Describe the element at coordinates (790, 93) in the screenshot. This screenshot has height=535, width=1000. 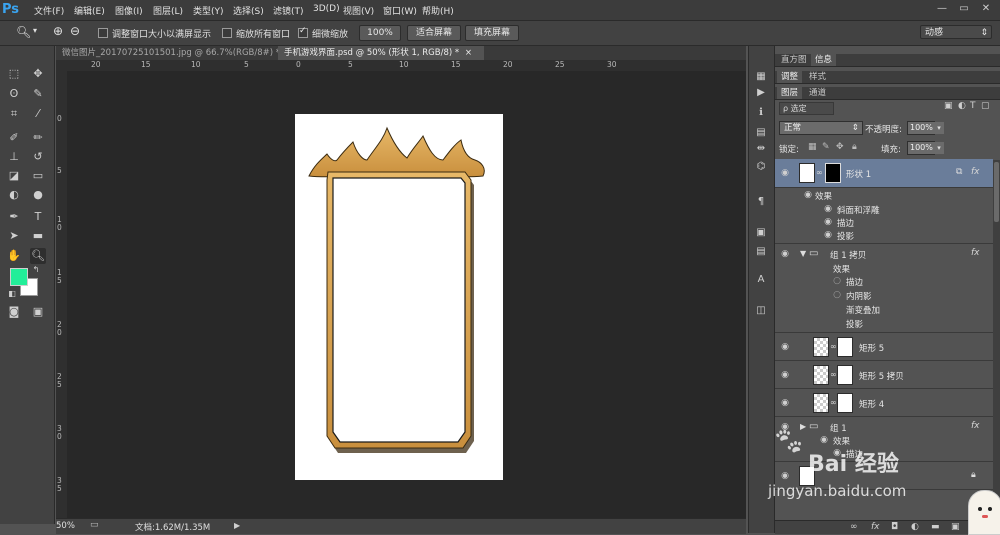
I see `tab-layers: 图层` at that location.